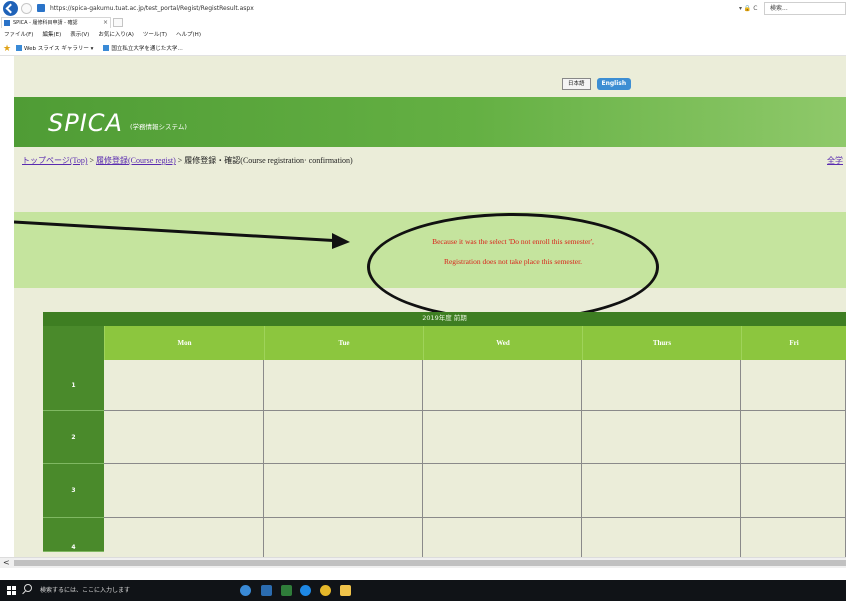 This screenshot has height=601, width=846. I want to click on scroll-left-arrow-icon: <, so click(6, 563).